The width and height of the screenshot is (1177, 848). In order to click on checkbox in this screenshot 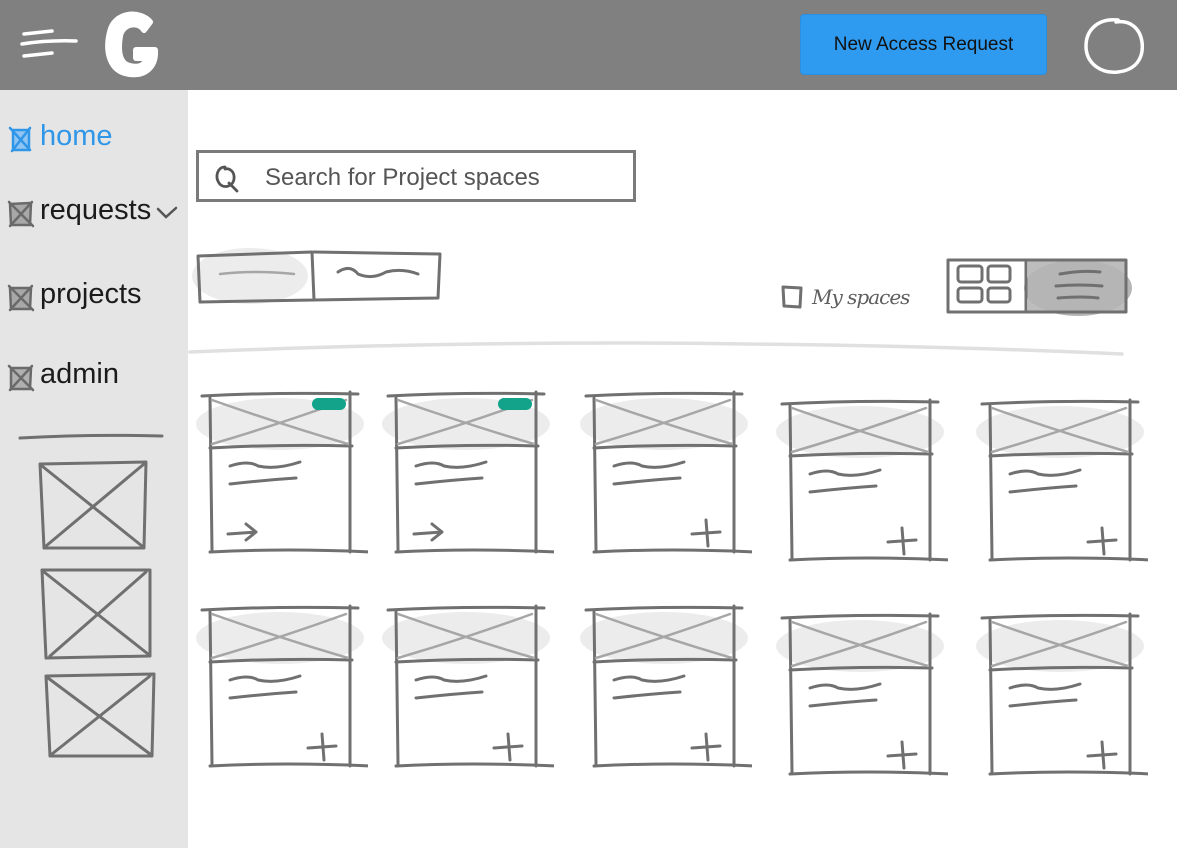, I will do `click(792, 297)`.